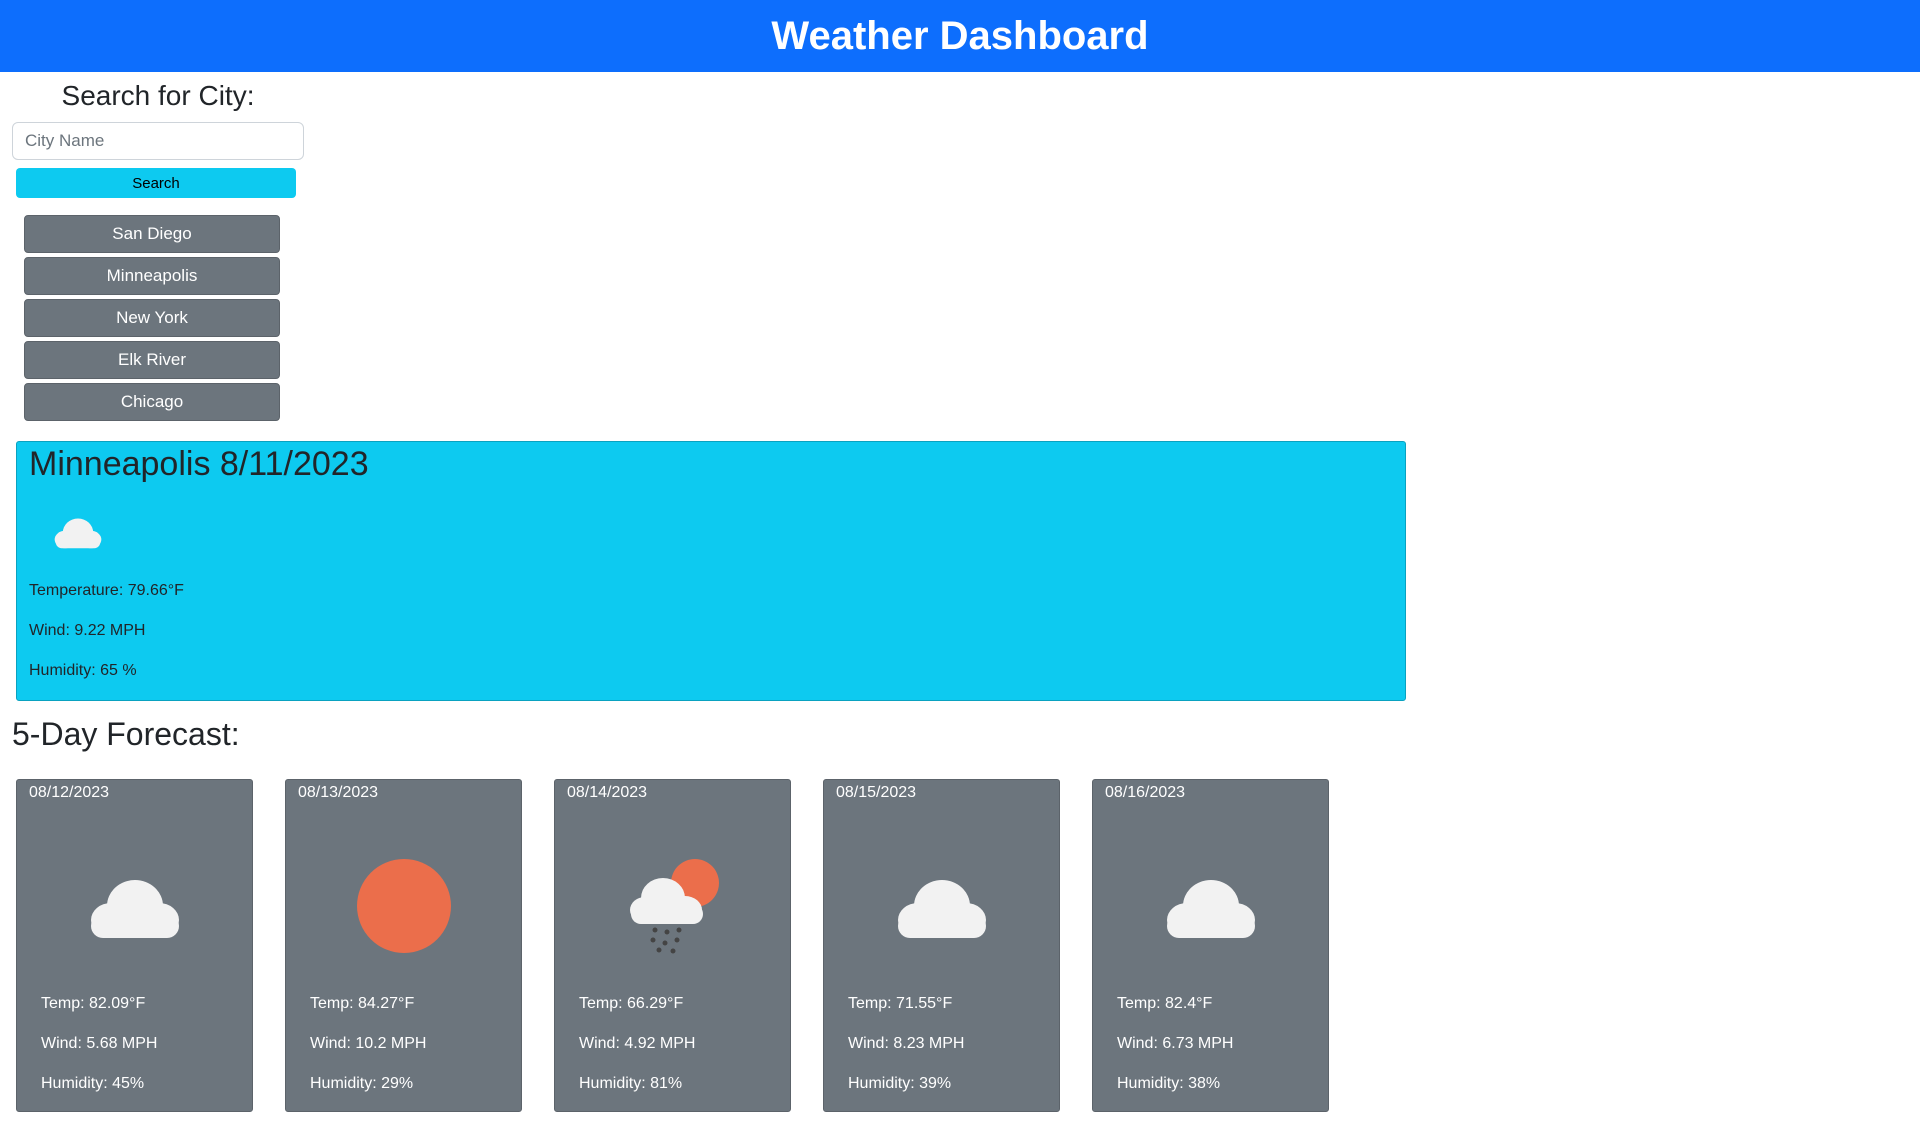  Describe the element at coordinates (900, 1083) in the screenshot. I see `forecast-humidity: Humidity: 39%` at that location.